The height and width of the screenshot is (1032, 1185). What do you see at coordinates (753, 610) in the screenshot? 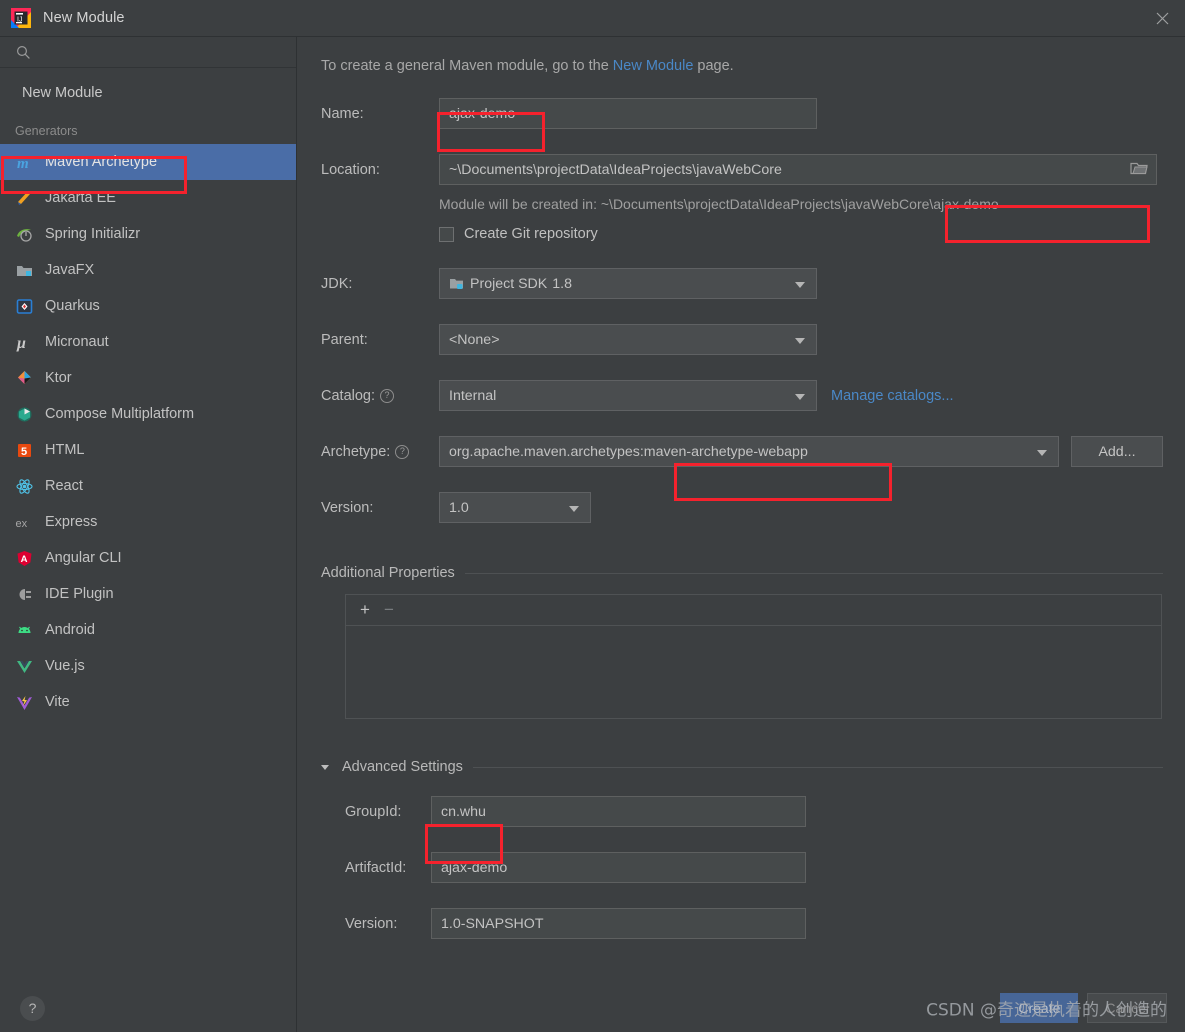
I see `properties-toolbar: + −` at bounding box center [753, 610].